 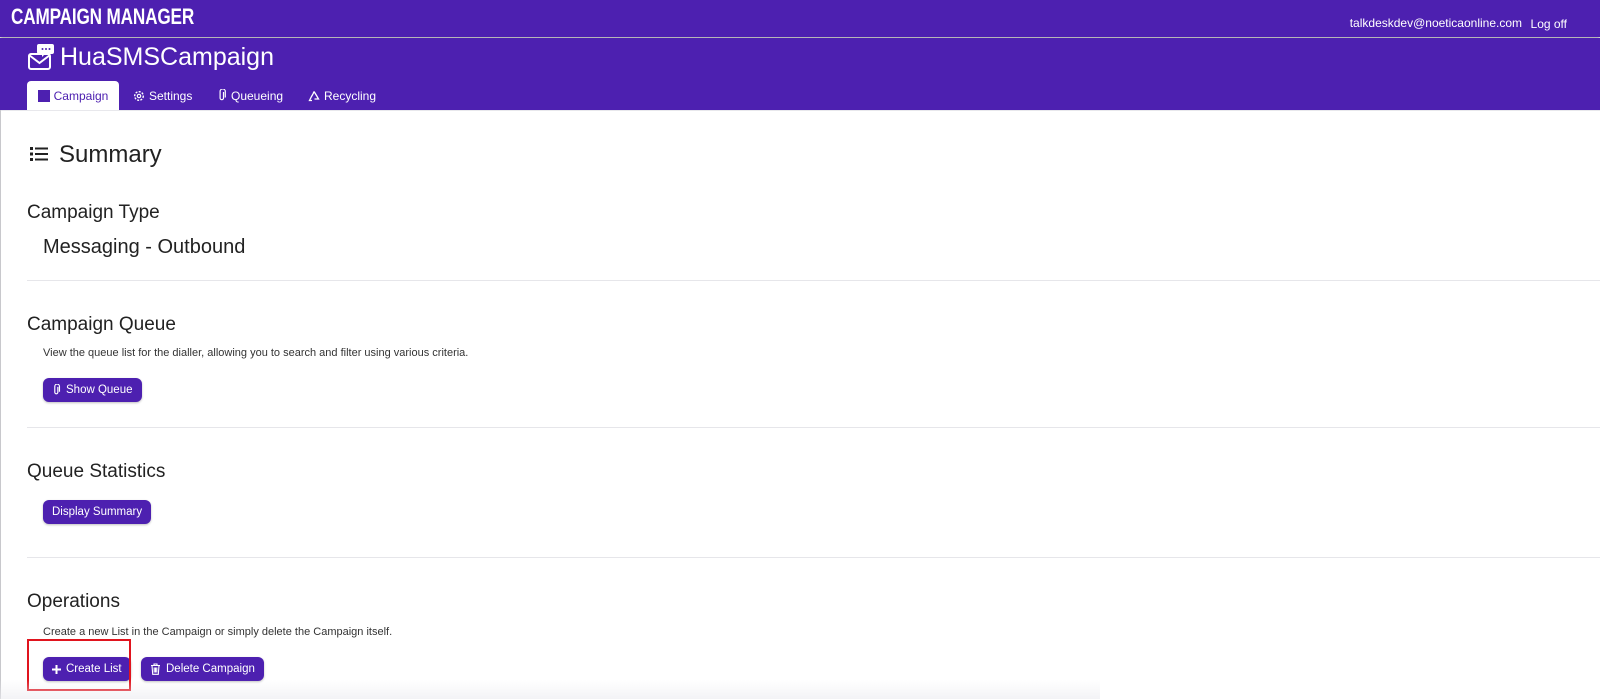 I want to click on campaign-type-heading: Campaign Type, so click(x=93, y=212).